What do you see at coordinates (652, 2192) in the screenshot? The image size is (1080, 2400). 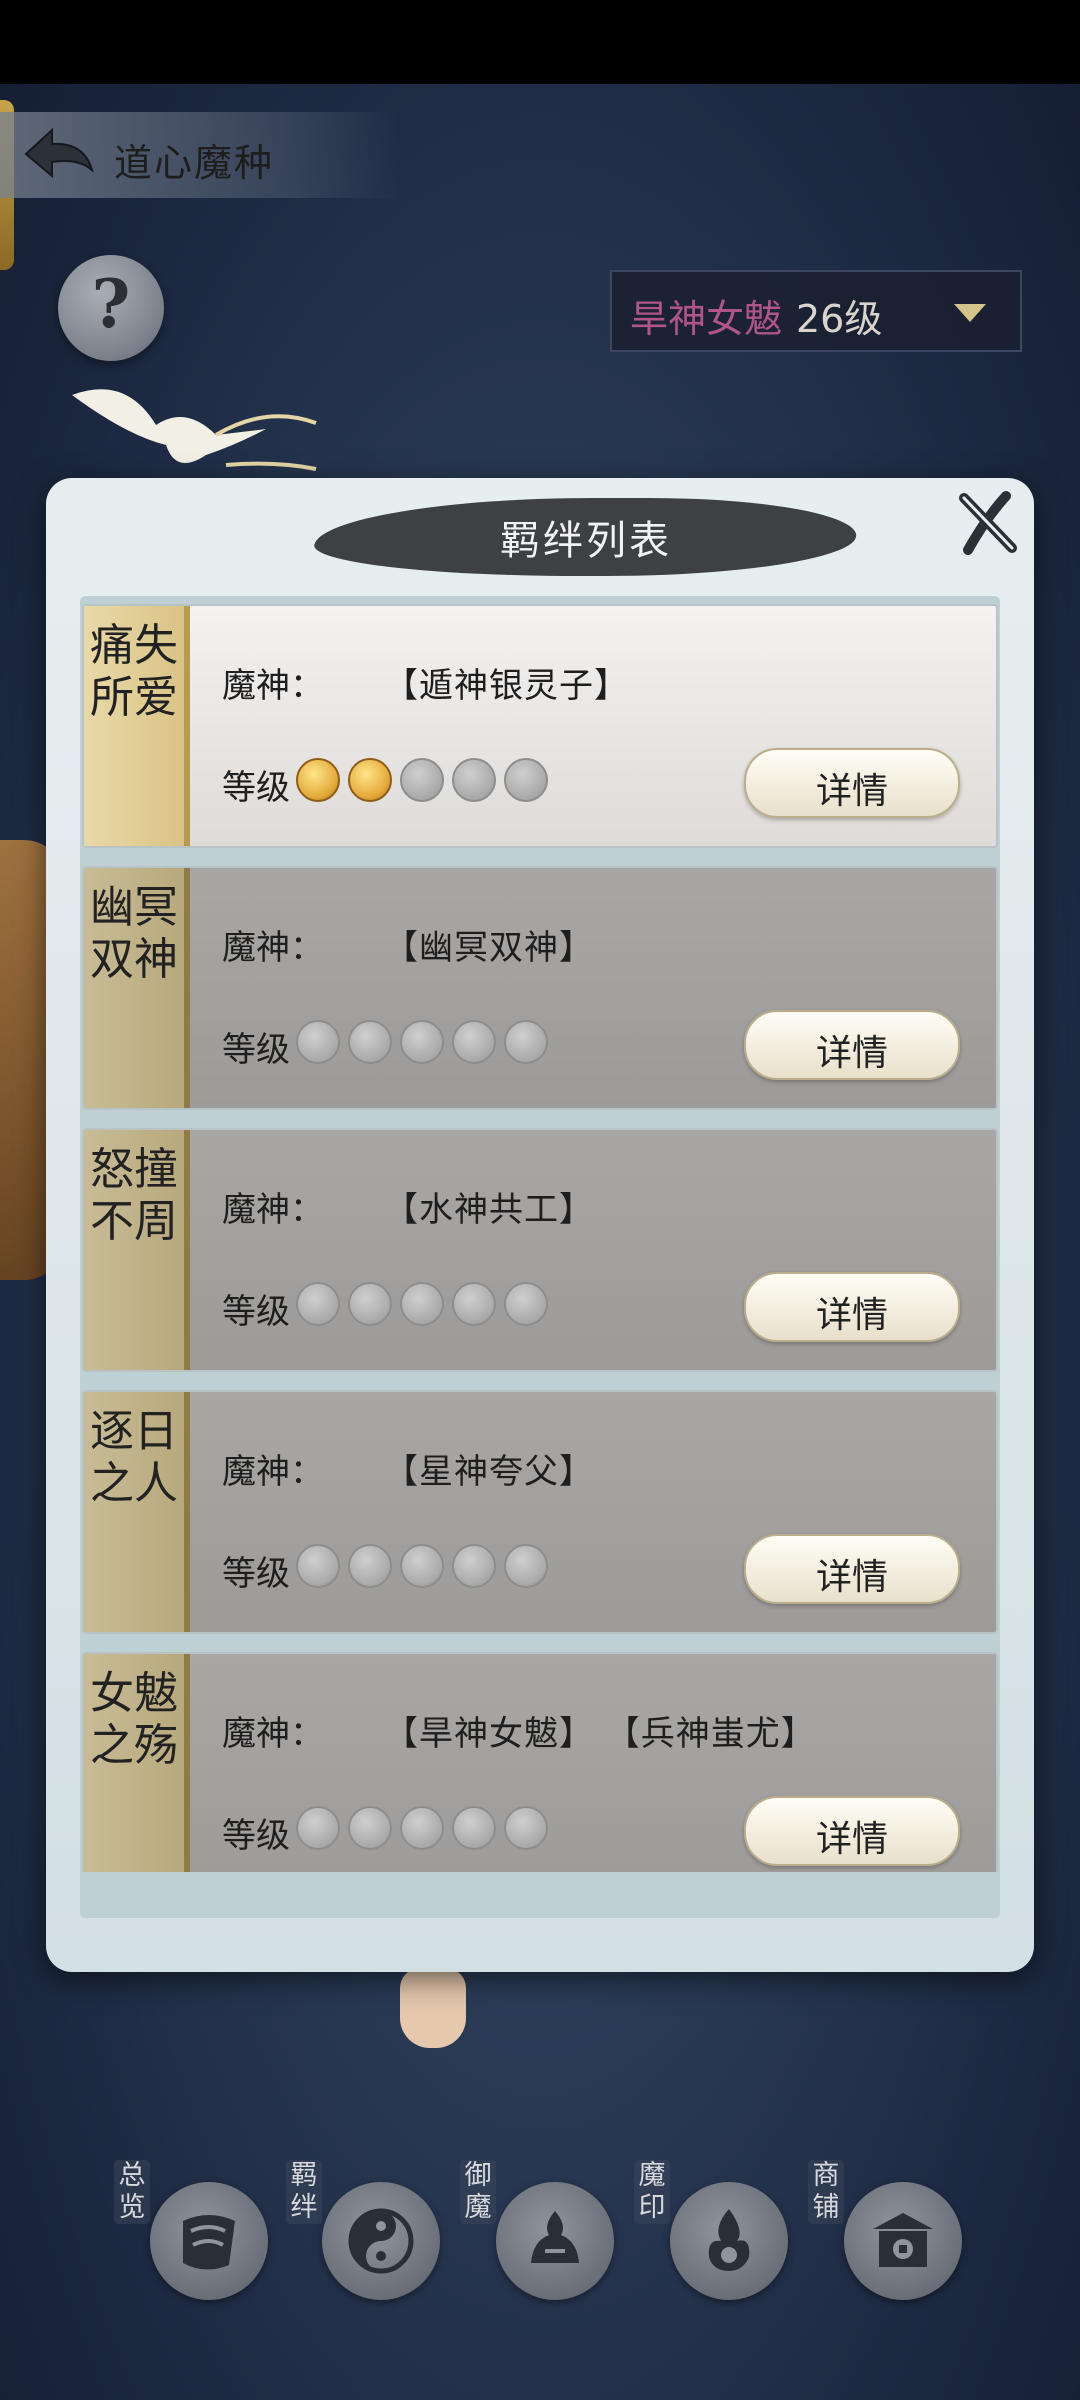 I see `nav-label: 魔印` at bounding box center [652, 2192].